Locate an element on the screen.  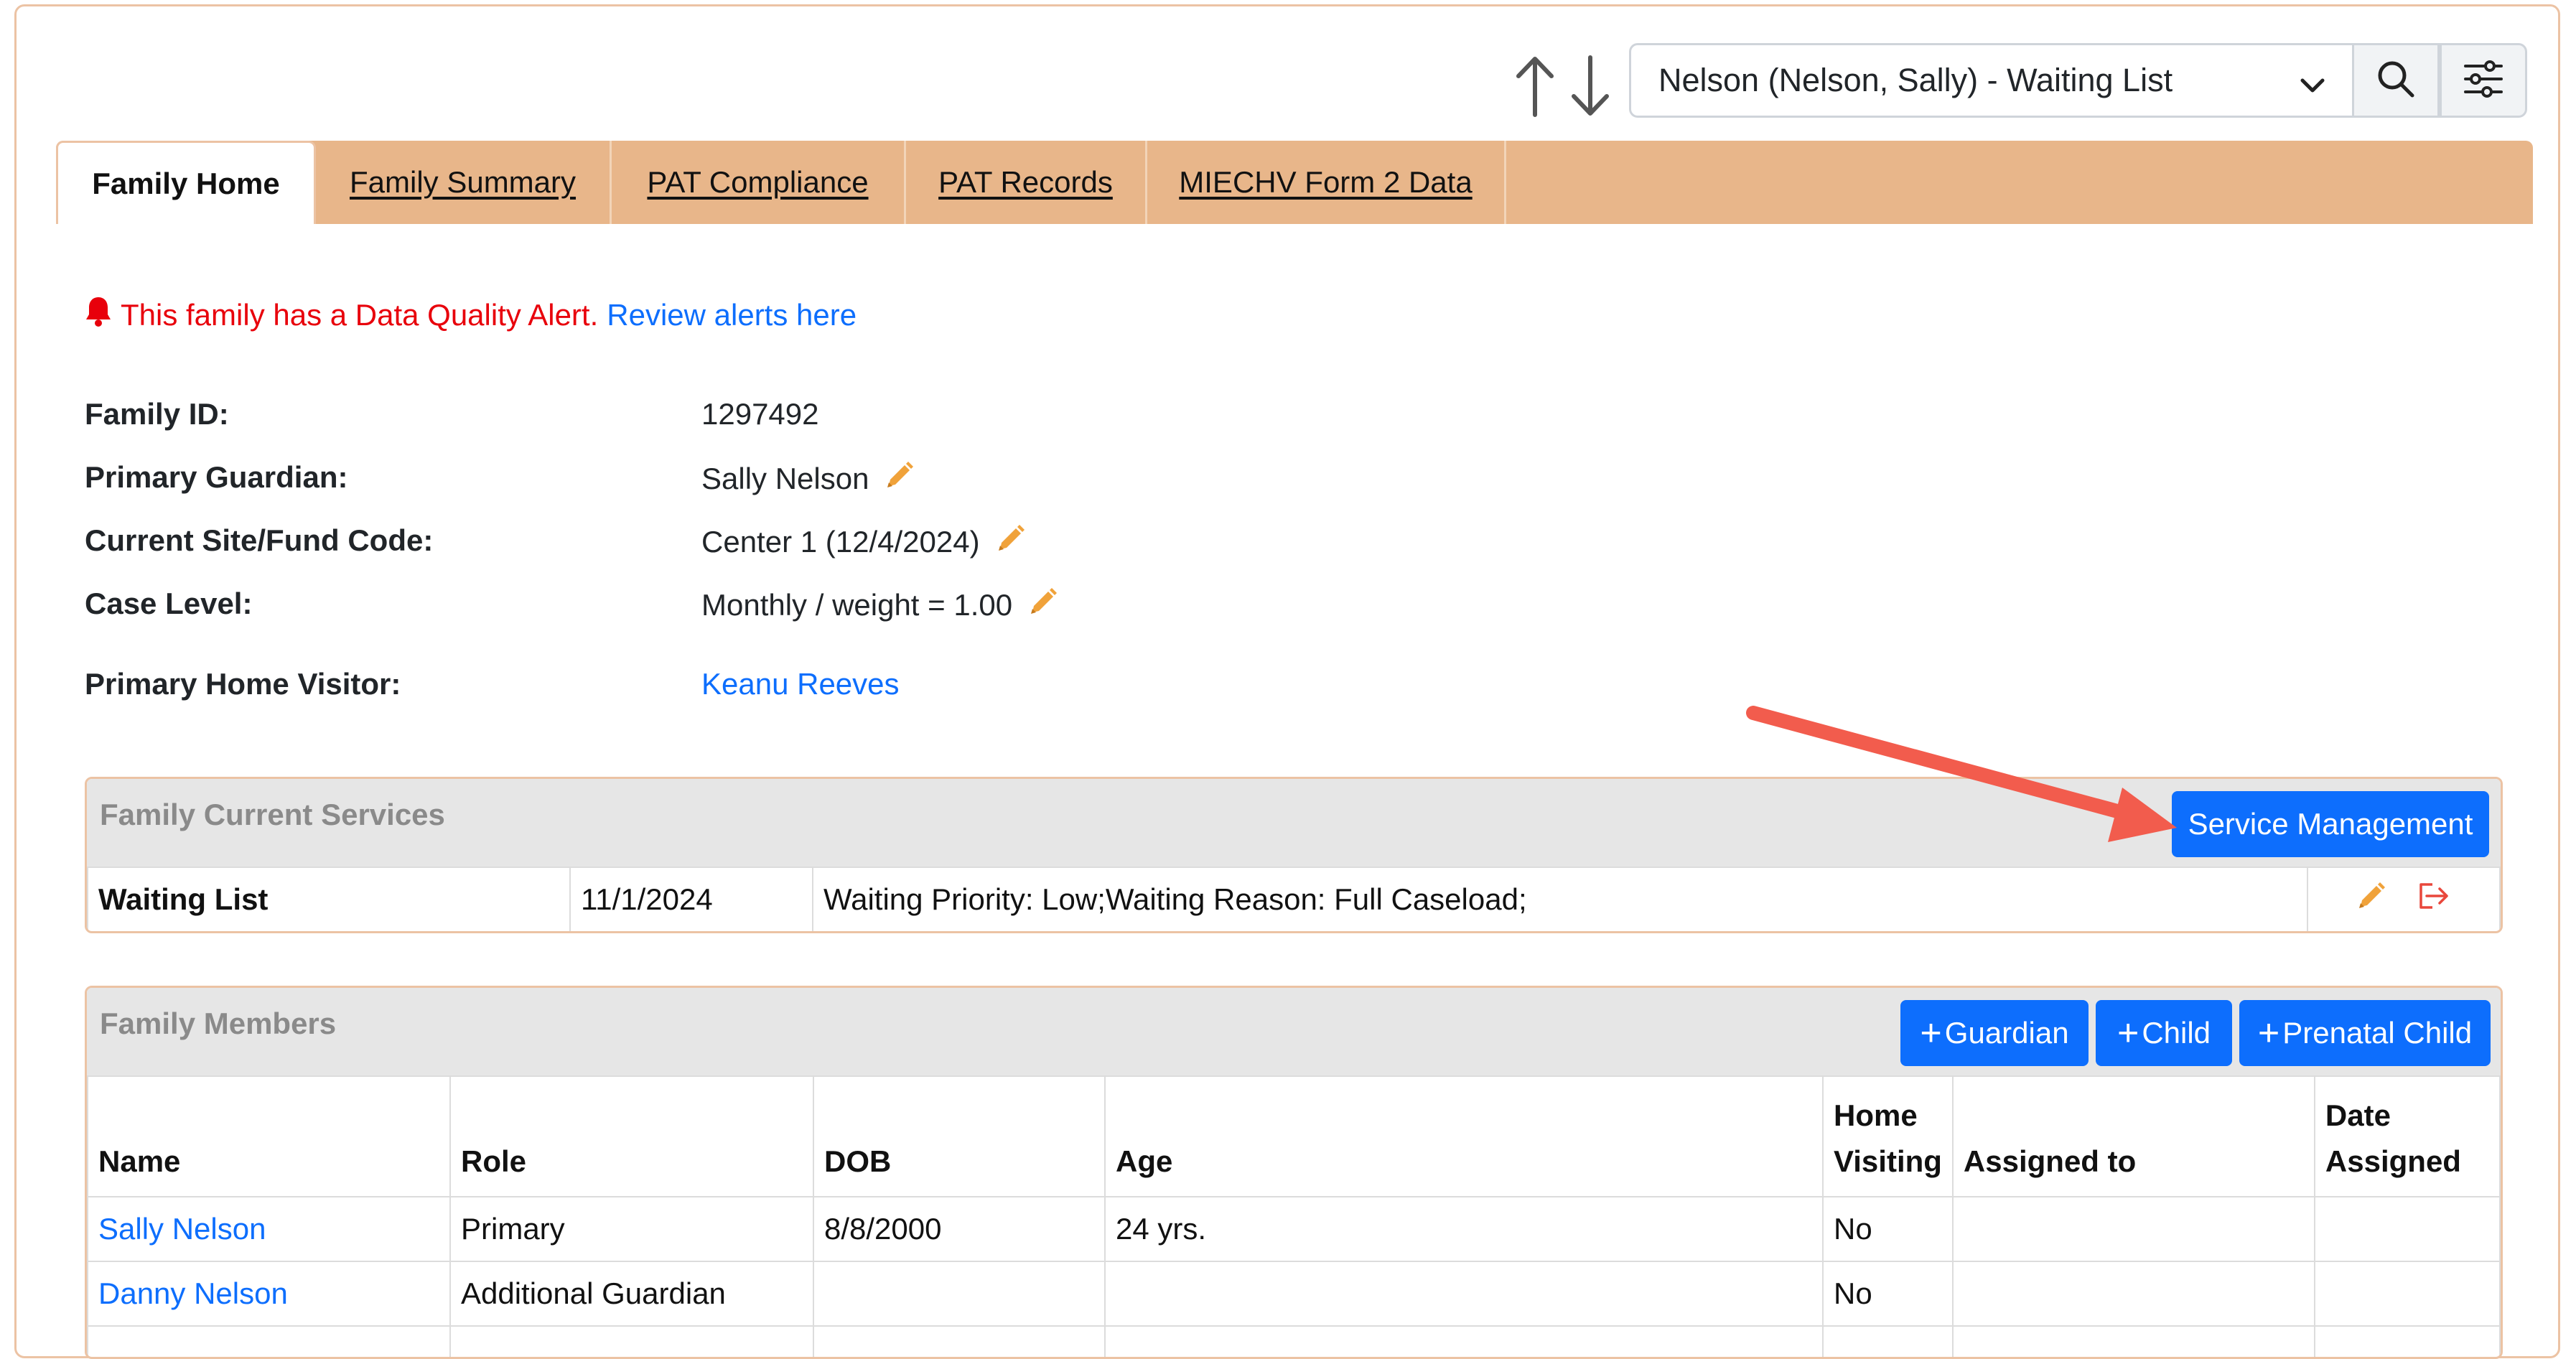
service-name: Waiting List is located at coordinates (329, 899).